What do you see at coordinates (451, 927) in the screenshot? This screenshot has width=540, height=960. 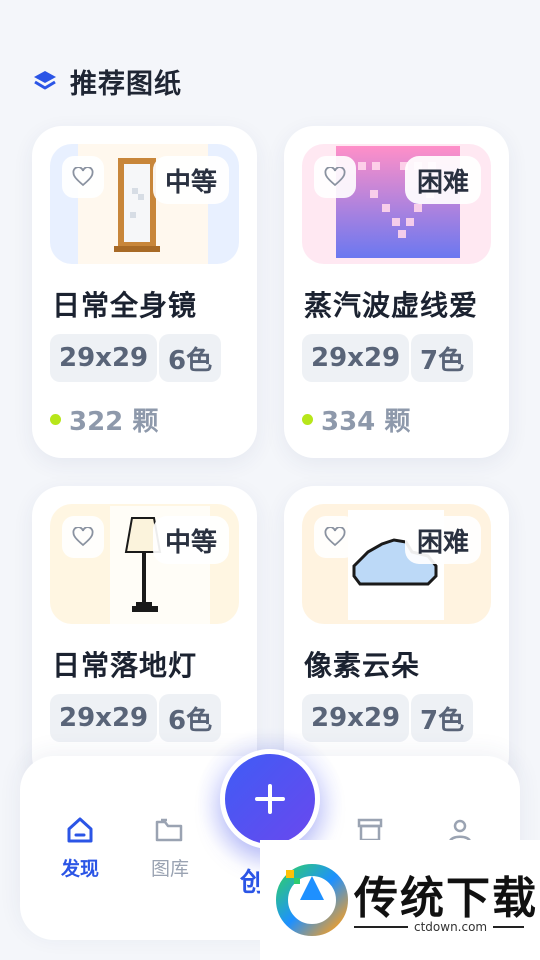 I see `watermark-domain: ctdown.com` at bounding box center [451, 927].